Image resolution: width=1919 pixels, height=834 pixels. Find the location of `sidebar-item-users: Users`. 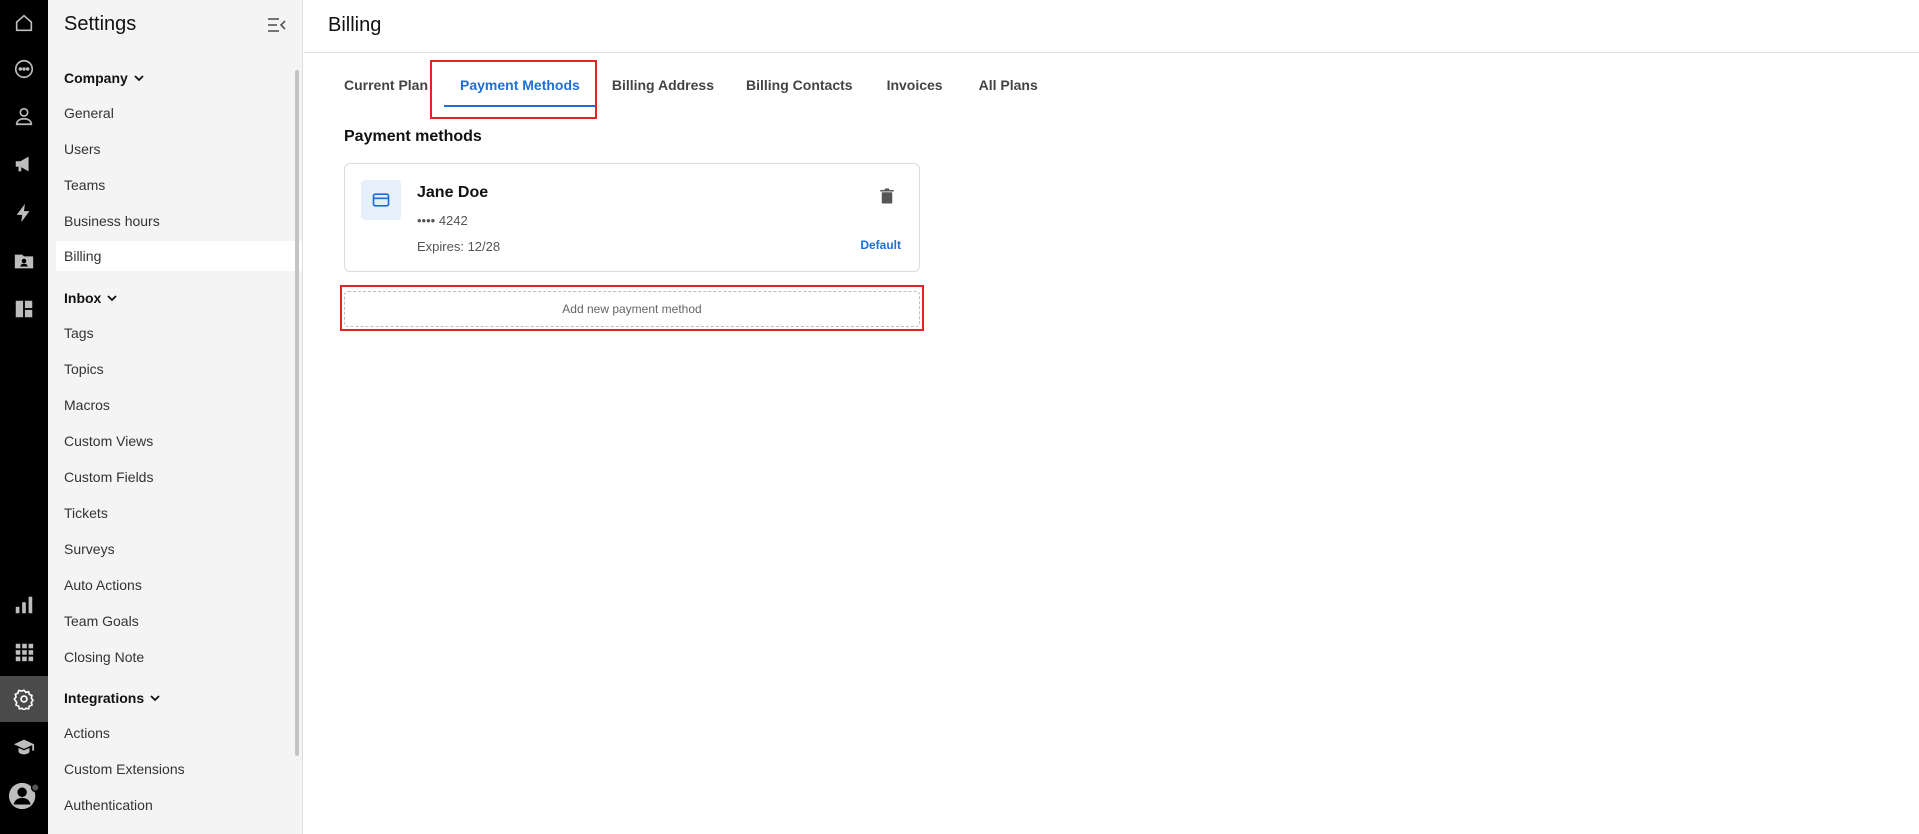

sidebar-item-users: Users is located at coordinates (179, 149).